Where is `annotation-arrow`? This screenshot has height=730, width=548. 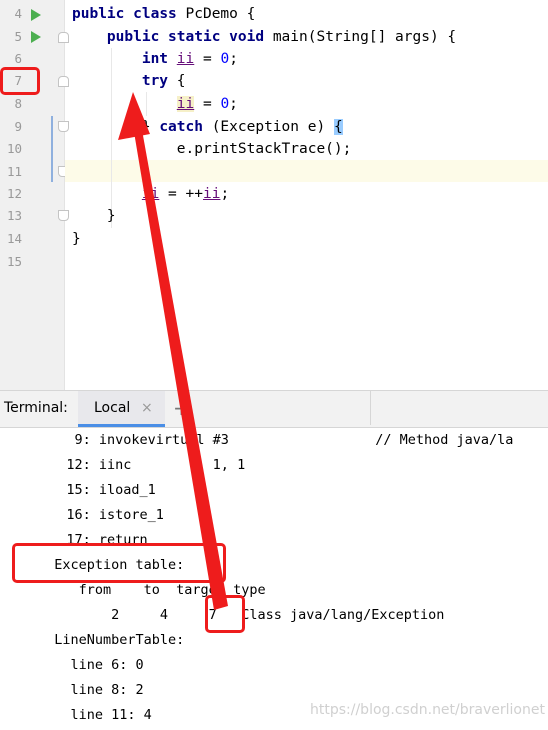
annotation-arrow is located at coordinates (173, 351).